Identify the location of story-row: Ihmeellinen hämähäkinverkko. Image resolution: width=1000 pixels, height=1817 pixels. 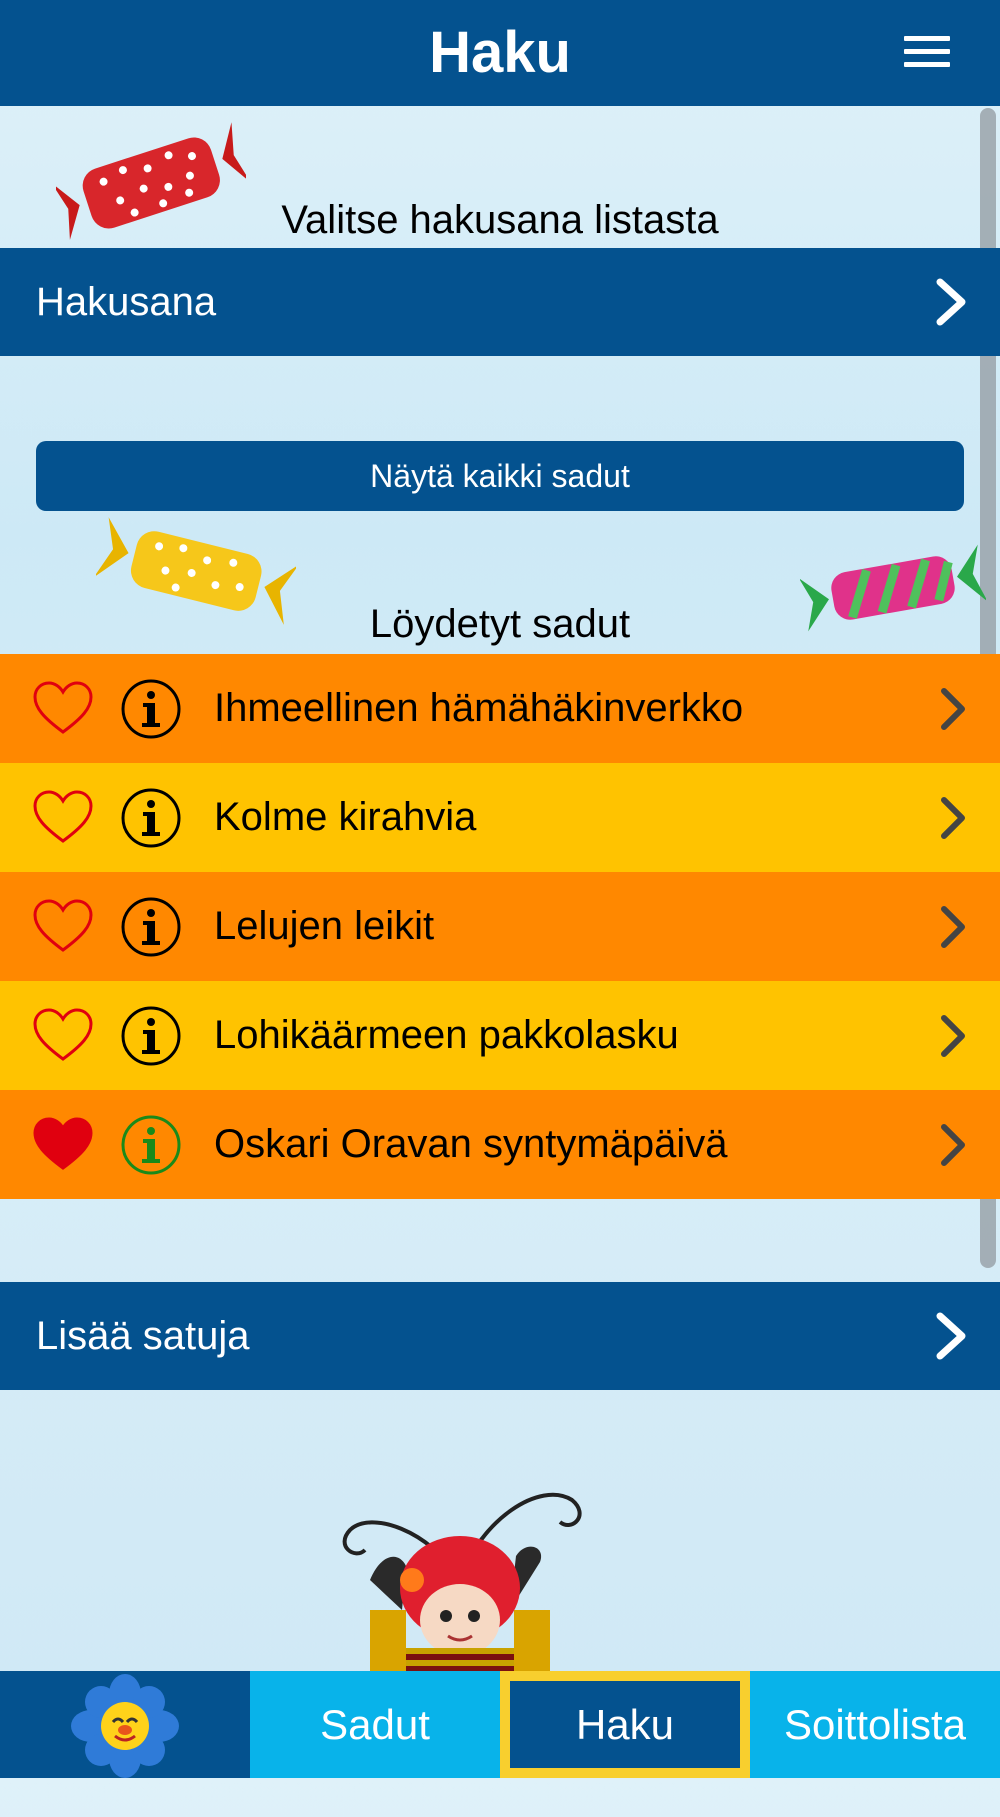
(500, 708).